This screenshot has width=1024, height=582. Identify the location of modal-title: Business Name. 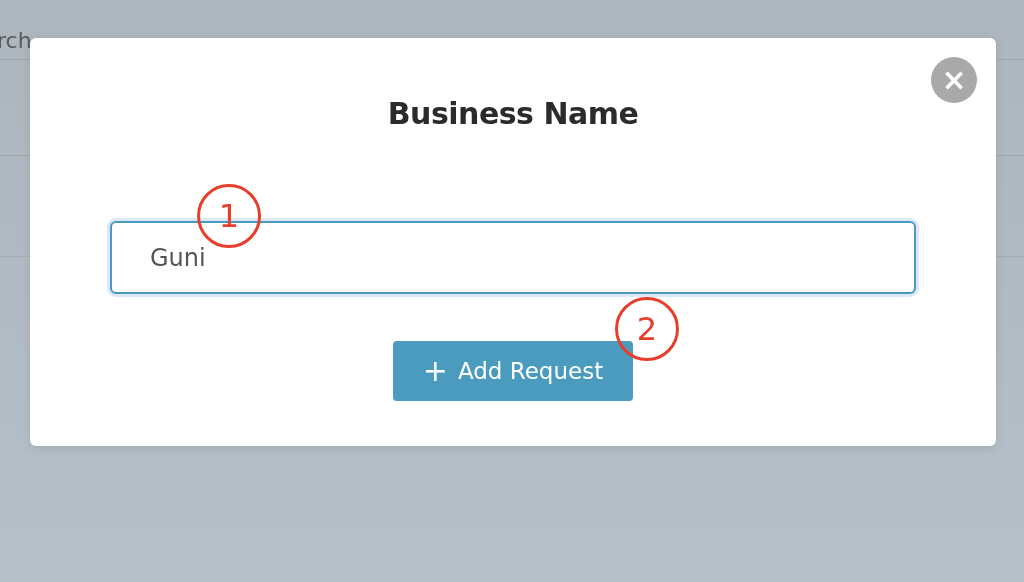
(513, 114).